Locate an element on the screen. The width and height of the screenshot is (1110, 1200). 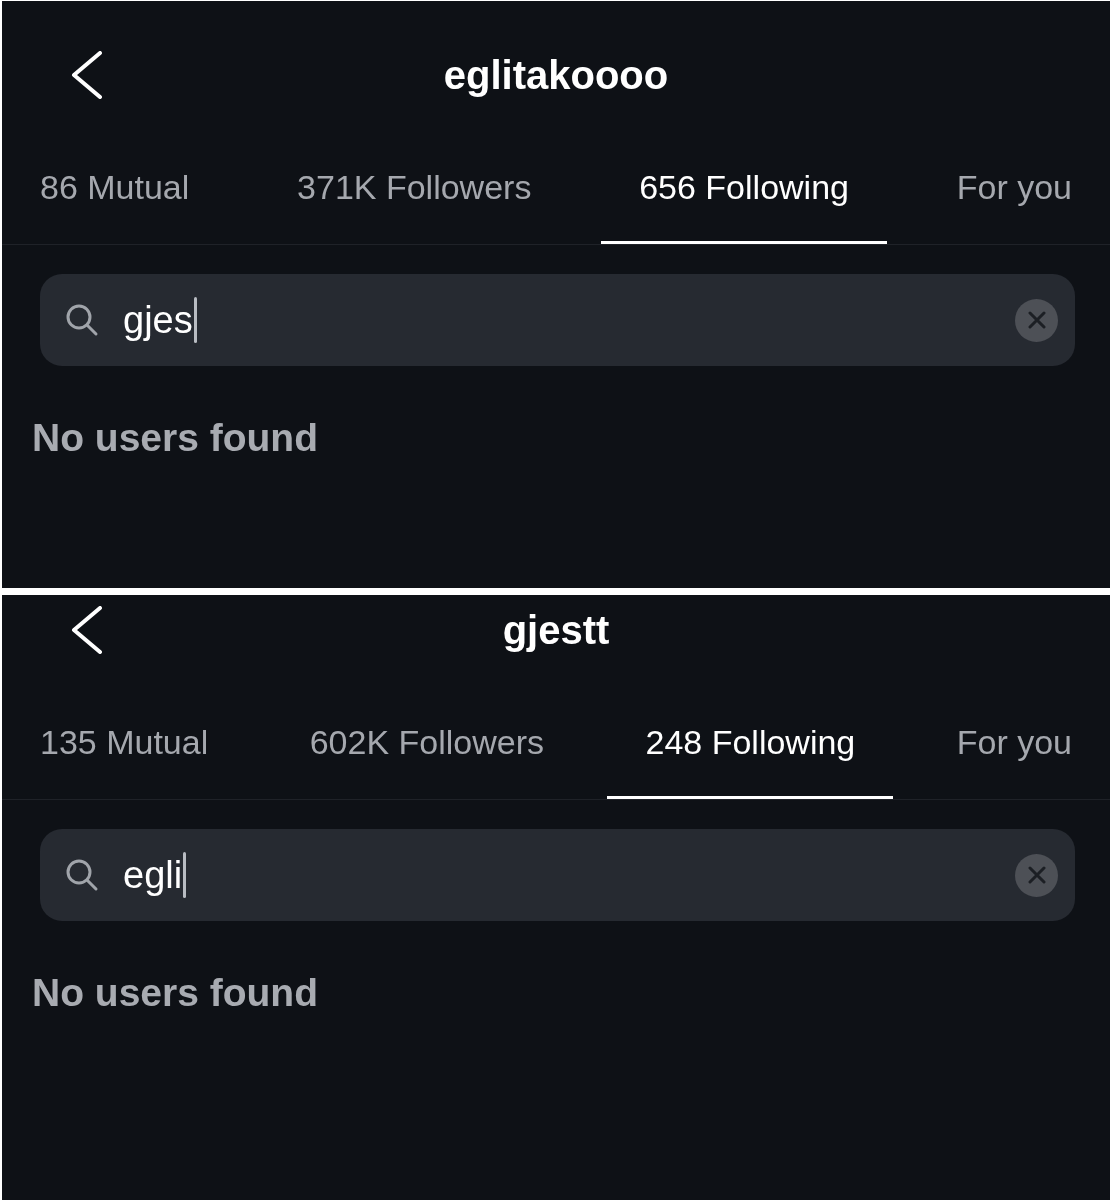
tab: 248 Following is located at coordinates (750, 751).